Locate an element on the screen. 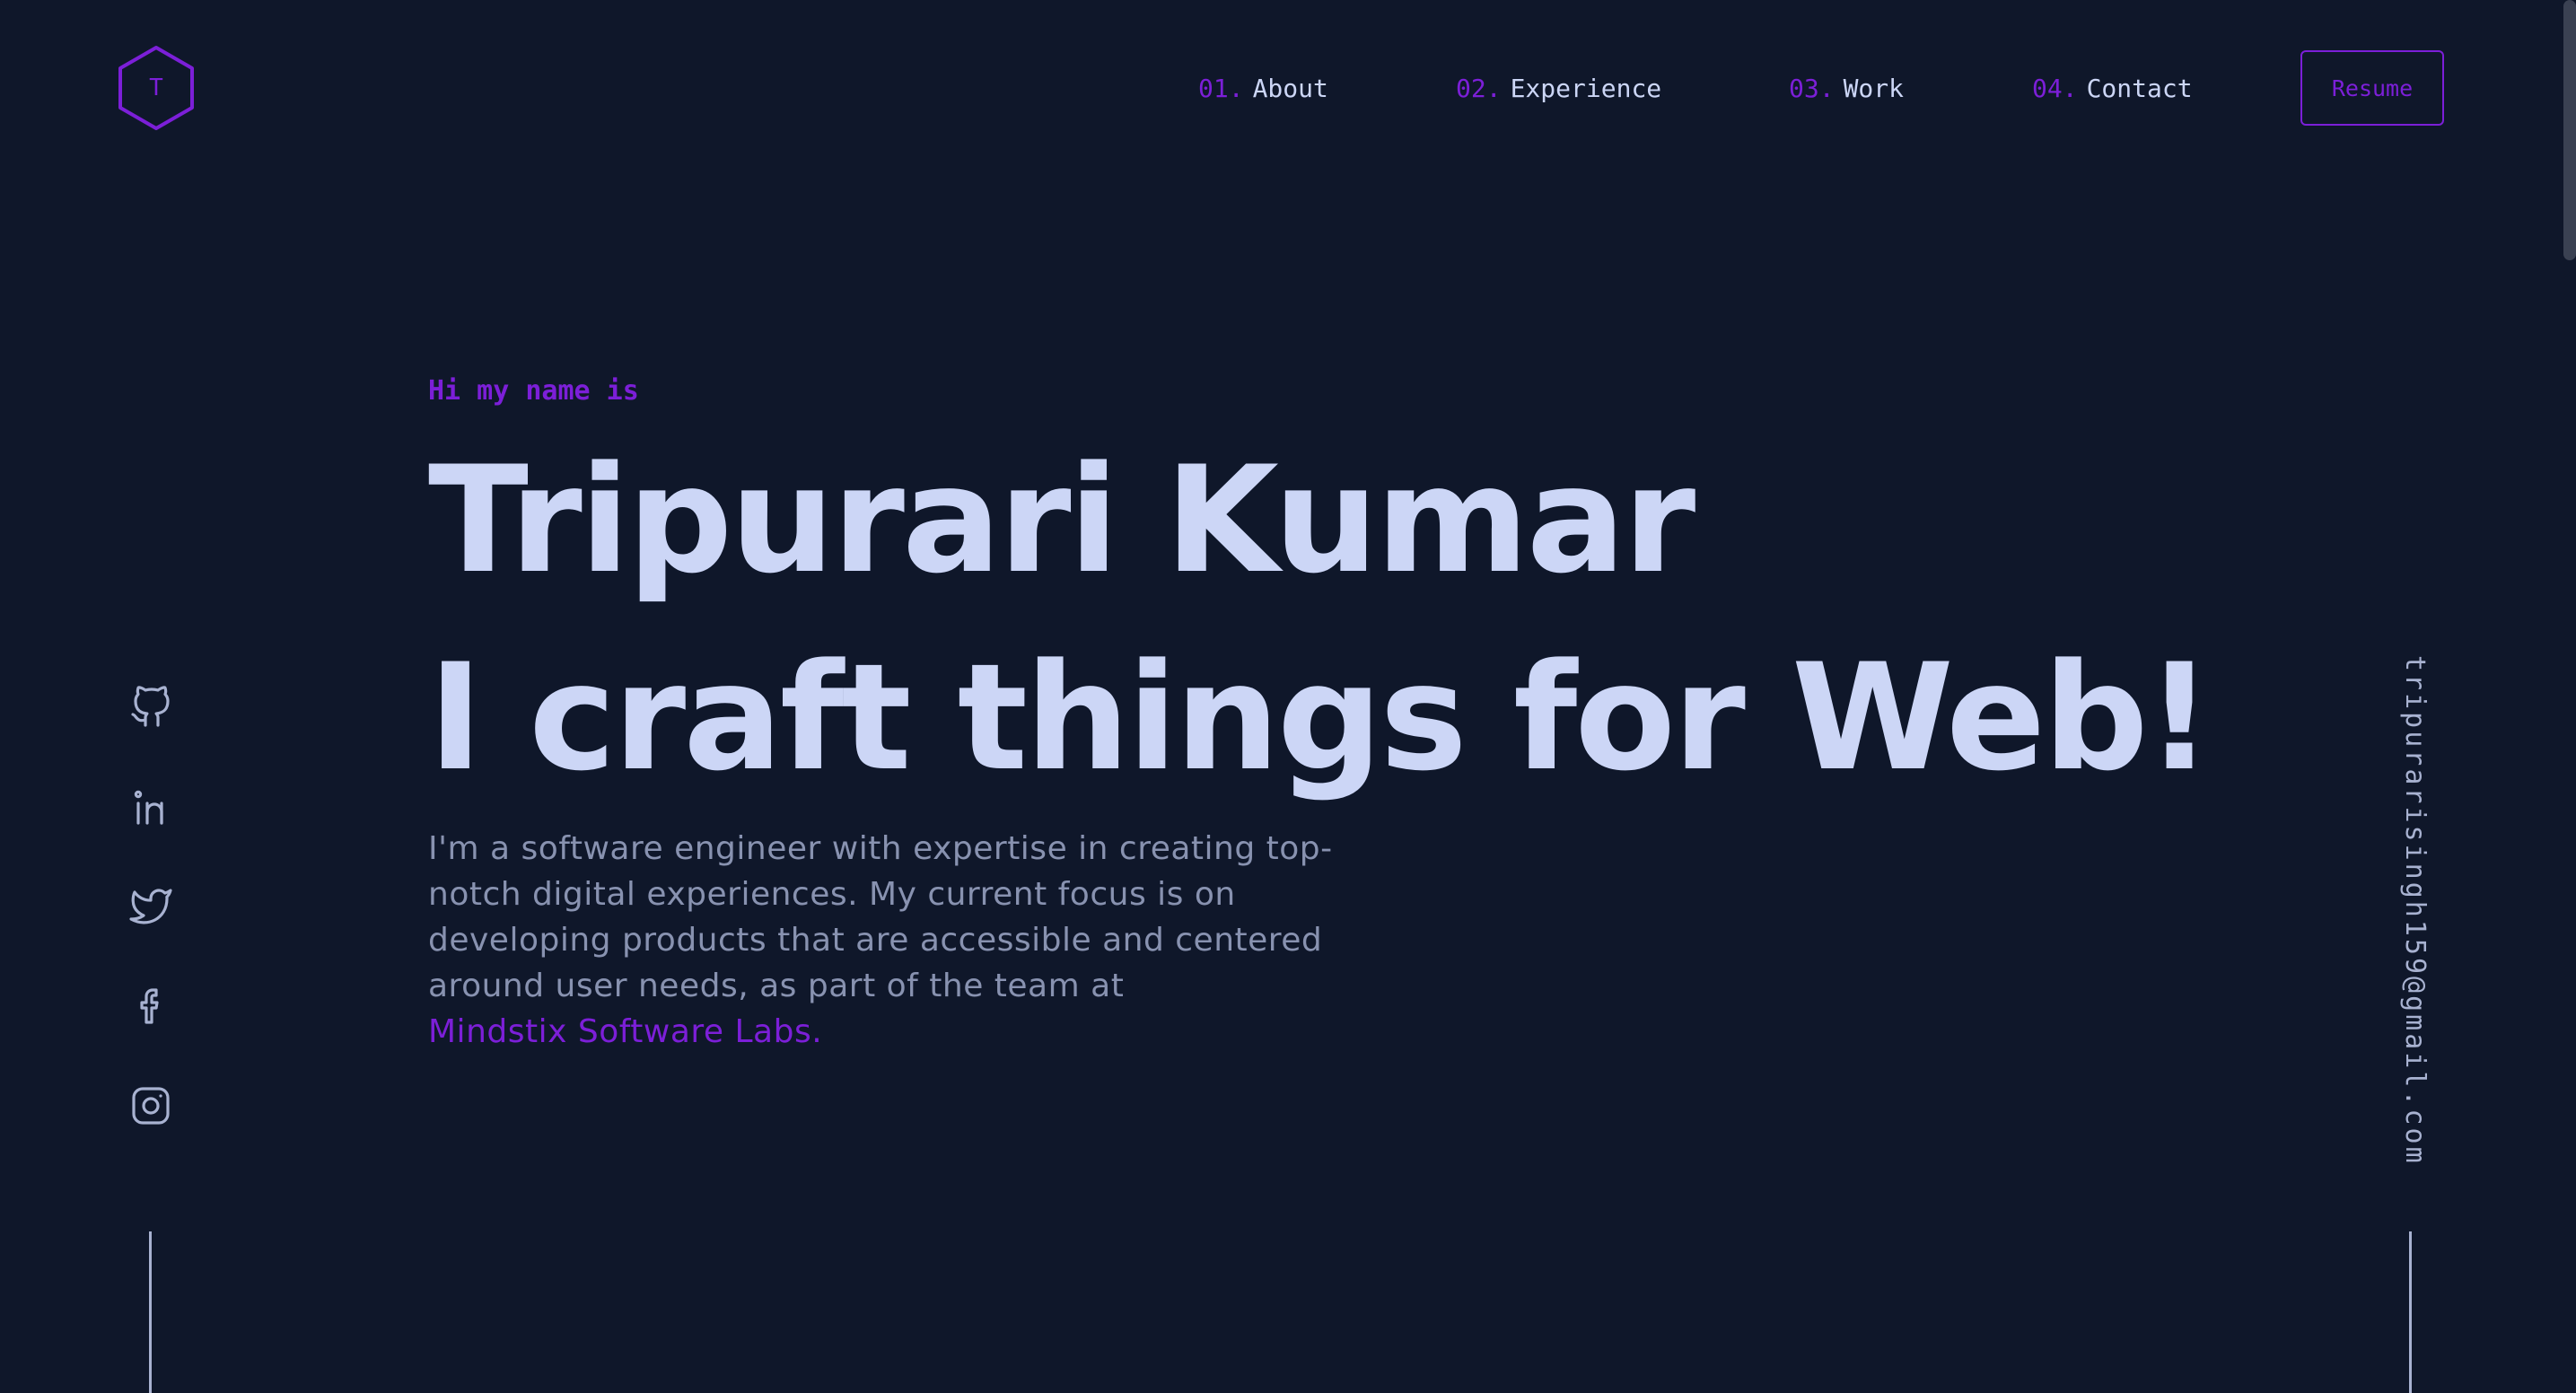 This screenshot has height=1393, width=2576. nav-item-about: 01. About is located at coordinates (1263, 89).